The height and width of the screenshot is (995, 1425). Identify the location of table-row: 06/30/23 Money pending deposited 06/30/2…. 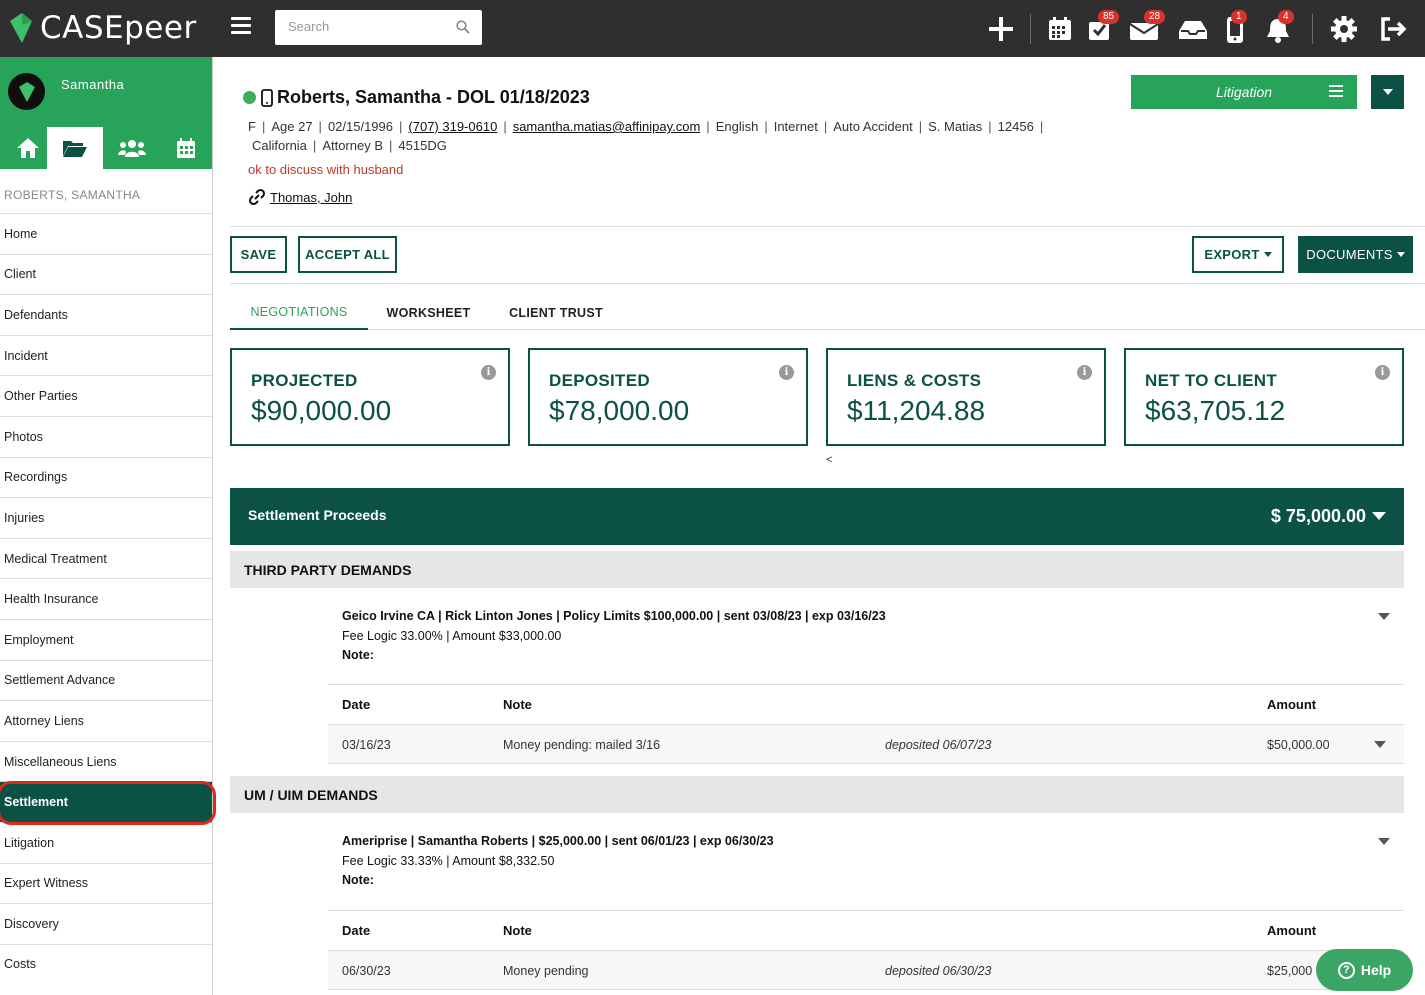
(866, 970).